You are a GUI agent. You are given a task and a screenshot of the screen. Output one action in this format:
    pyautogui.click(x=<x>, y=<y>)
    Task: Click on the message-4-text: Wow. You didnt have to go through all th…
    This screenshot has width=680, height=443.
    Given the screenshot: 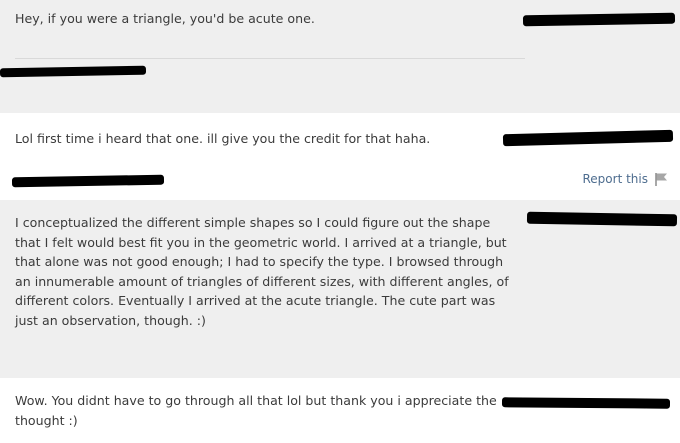 What is the action you would take?
    pyautogui.click(x=256, y=410)
    